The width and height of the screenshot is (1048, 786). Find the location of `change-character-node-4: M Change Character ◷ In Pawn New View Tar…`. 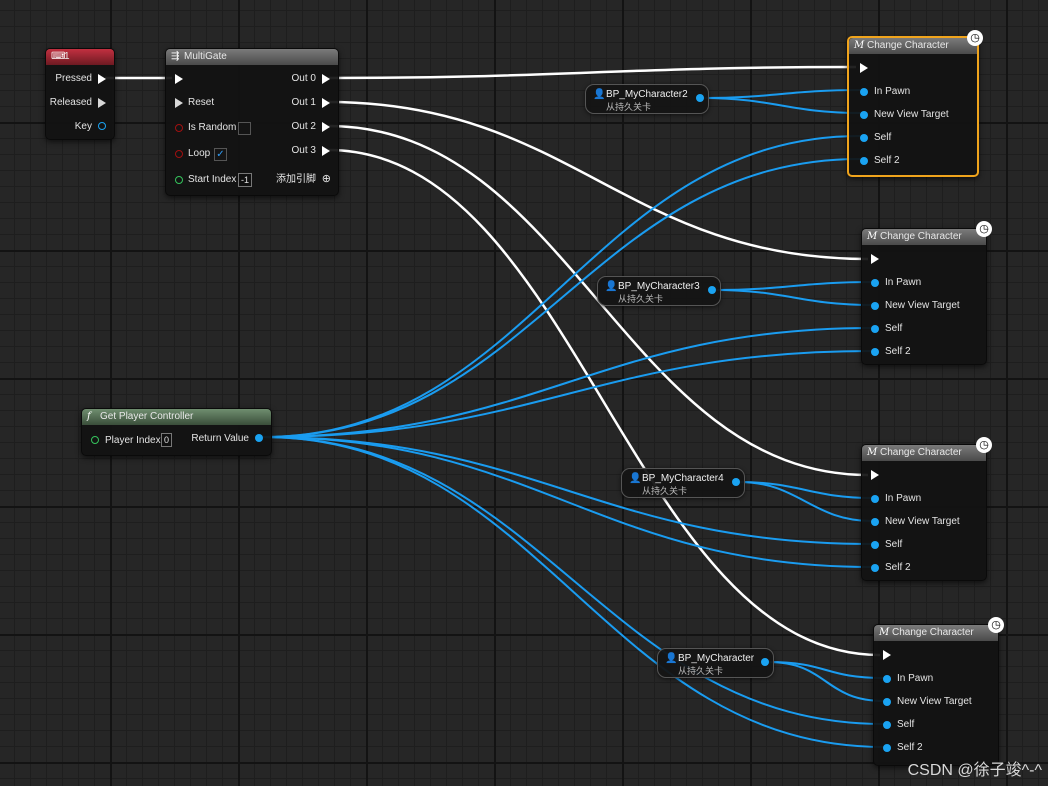

change-character-node-4: M Change Character ◷ In Pawn New View Tar… is located at coordinates (938, 691).